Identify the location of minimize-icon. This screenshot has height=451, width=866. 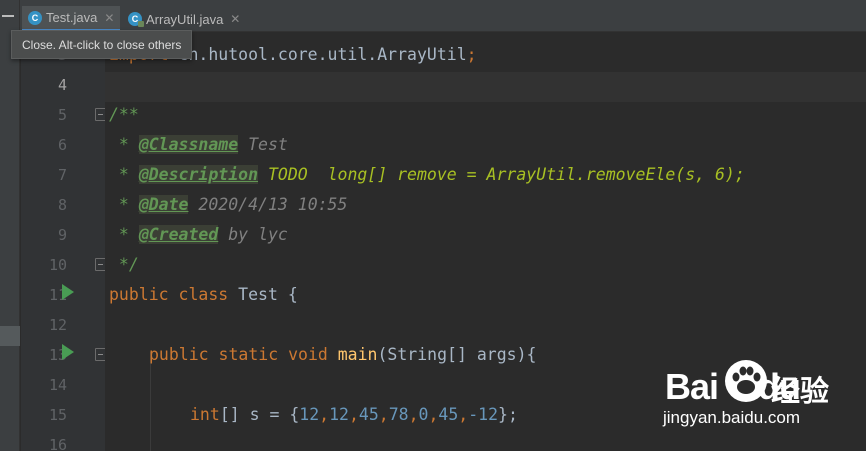
(8, 16).